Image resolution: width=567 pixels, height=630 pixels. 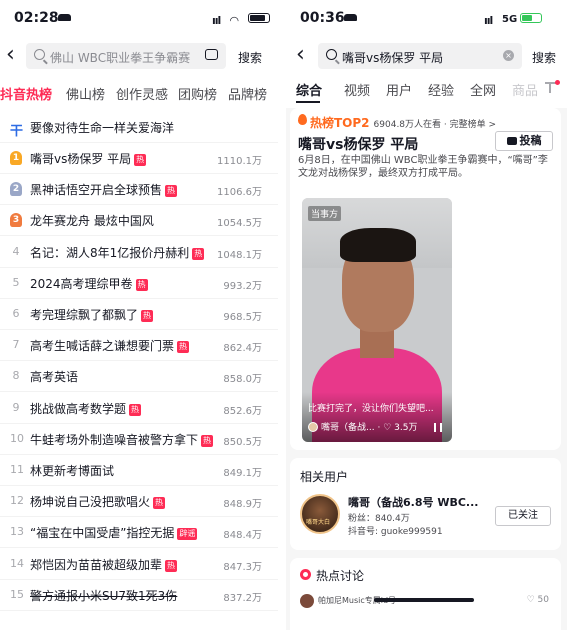 What do you see at coordinates (16, 189) in the screenshot?
I see `rank-number: 2` at bounding box center [16, 189].